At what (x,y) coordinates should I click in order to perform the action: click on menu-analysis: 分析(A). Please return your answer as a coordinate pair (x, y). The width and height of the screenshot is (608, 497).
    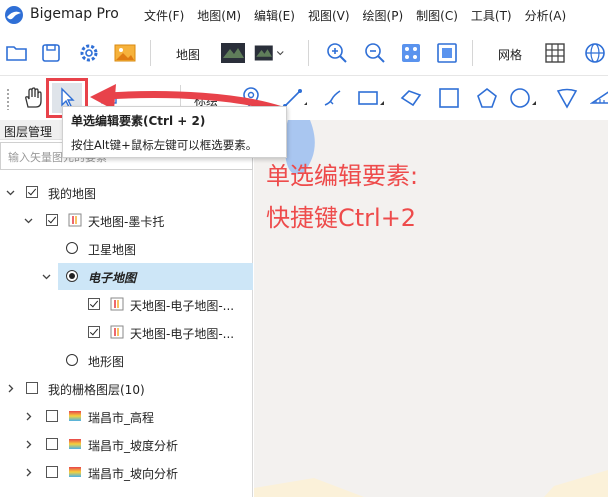
    Looking at the image, I should click on (546, 15).